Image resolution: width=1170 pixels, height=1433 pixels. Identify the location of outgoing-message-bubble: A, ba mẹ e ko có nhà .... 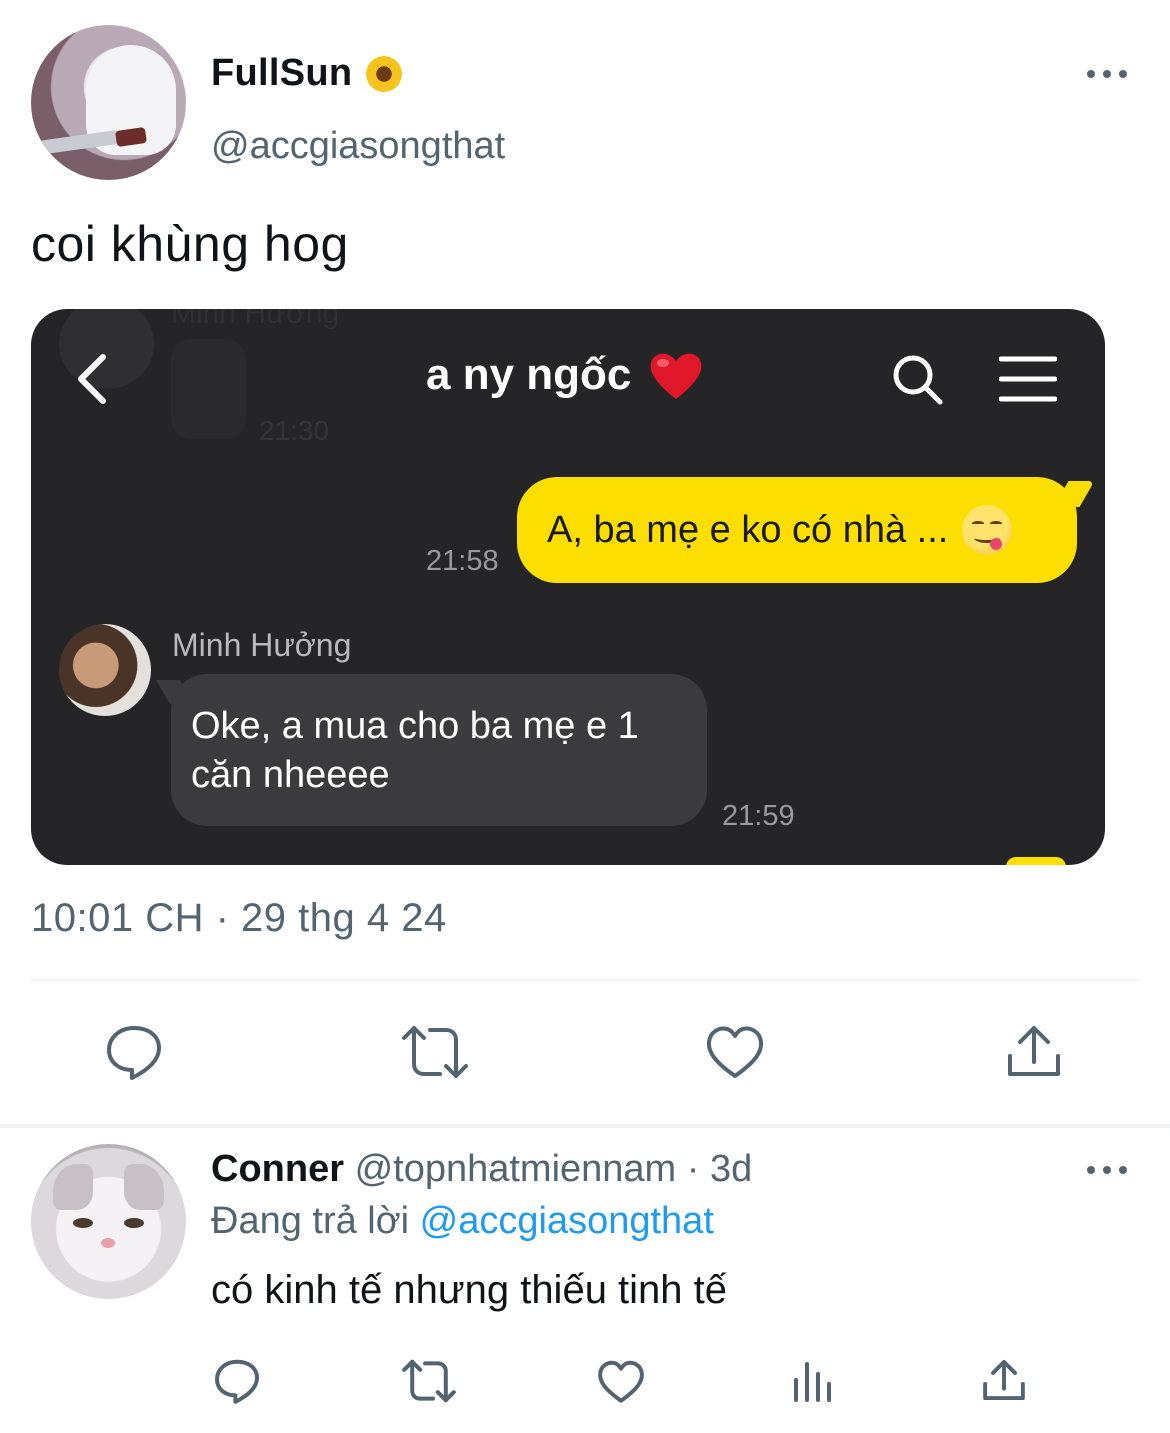
(806, 530).